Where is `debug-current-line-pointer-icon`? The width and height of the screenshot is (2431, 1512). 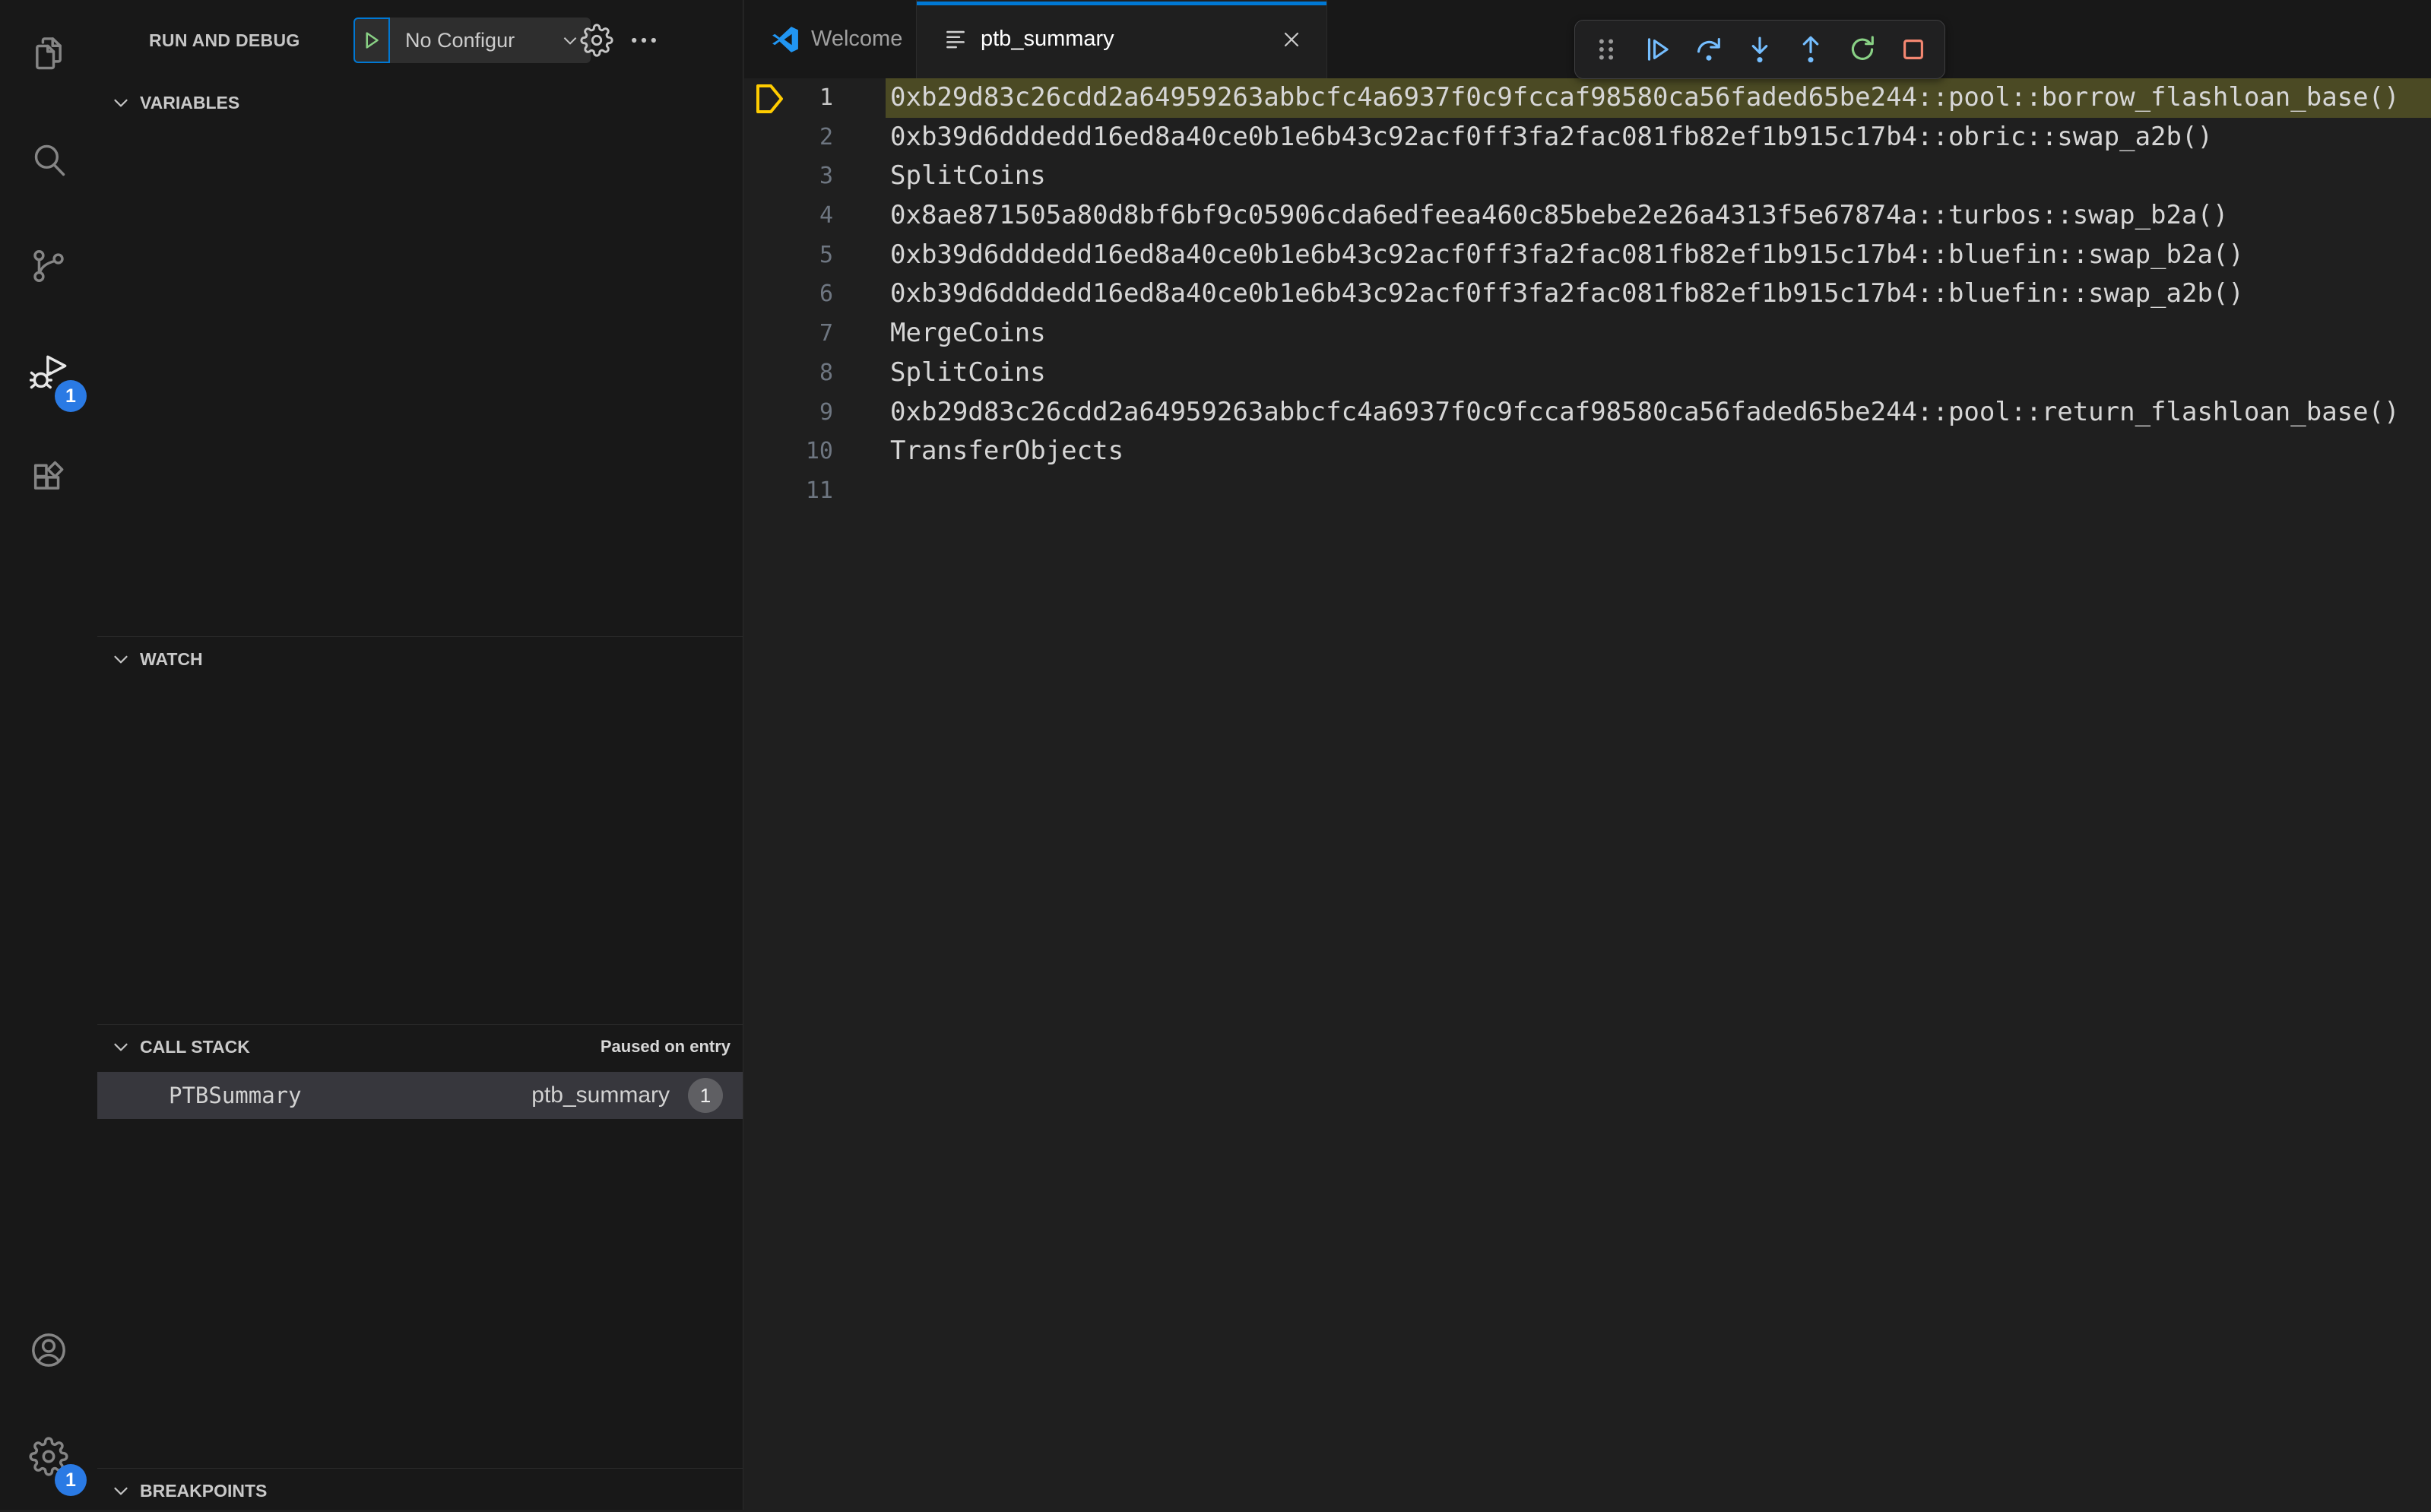
debug-current-line-pointer-icon is located at coordinates (770, 99).